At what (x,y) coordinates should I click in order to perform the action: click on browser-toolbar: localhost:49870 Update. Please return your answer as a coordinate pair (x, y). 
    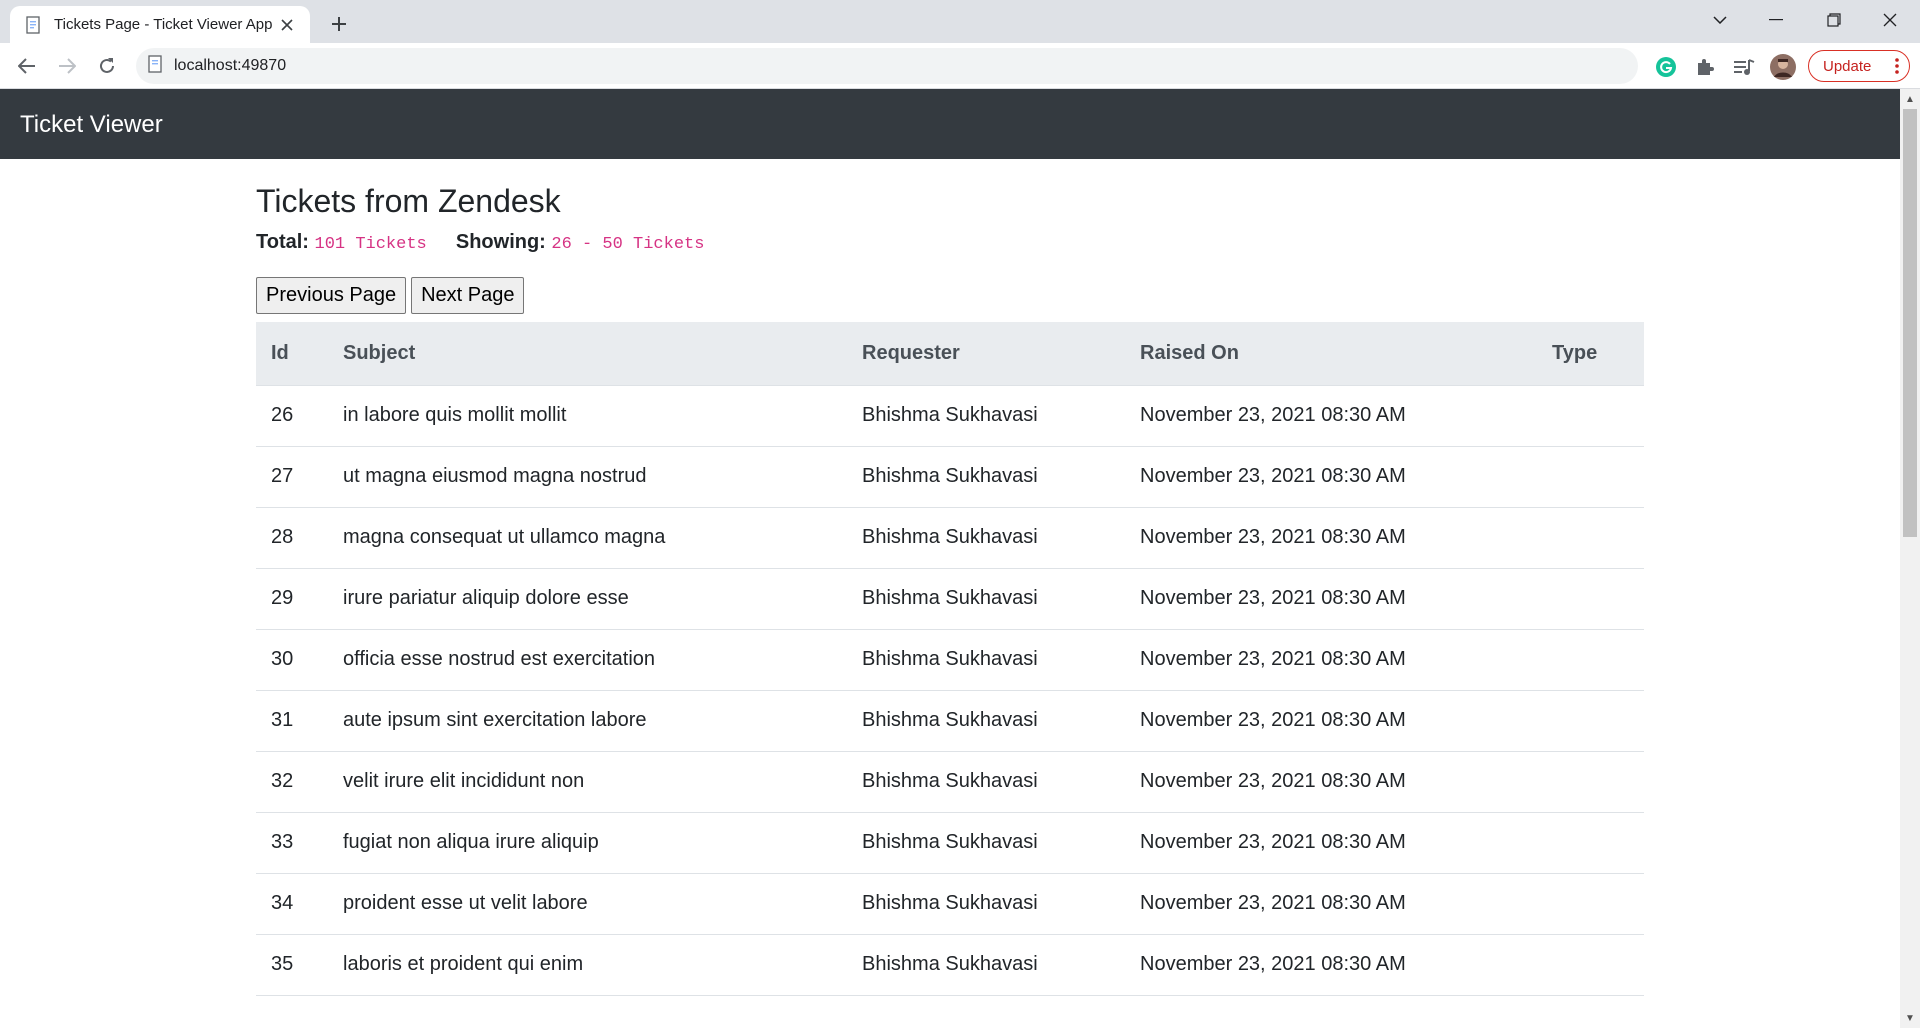
    Looking at the image, I should click on (960, 66).